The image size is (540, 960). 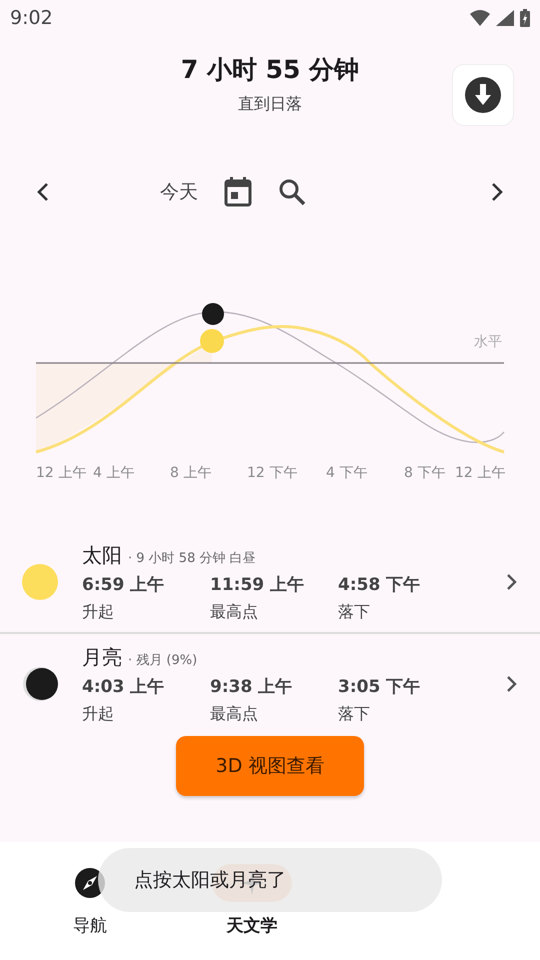 I want to click on body-detail: · 9 小时 58 分钟 白昼, so click(x=192, y=558).